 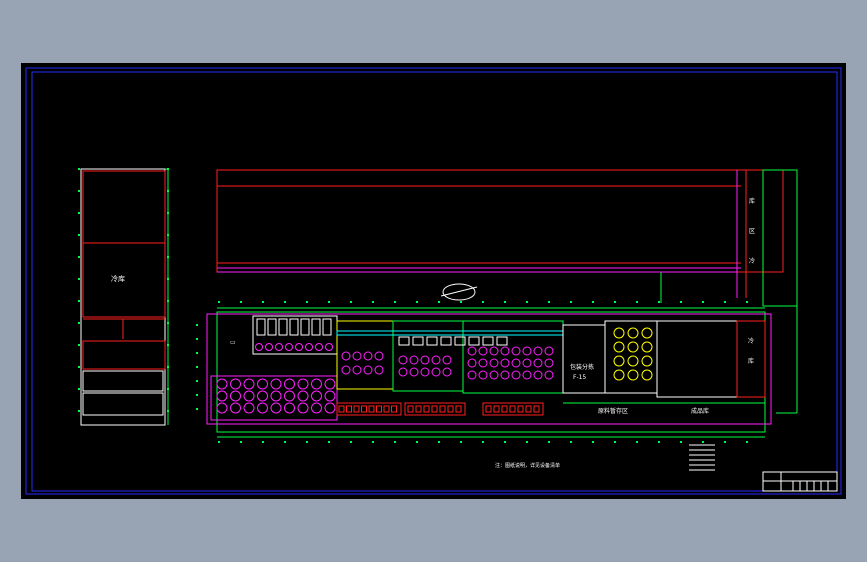 What do you see at coordinates (450, 333) in the screenshot?
I see `conveyor-line` at bounding box center [450, 333].